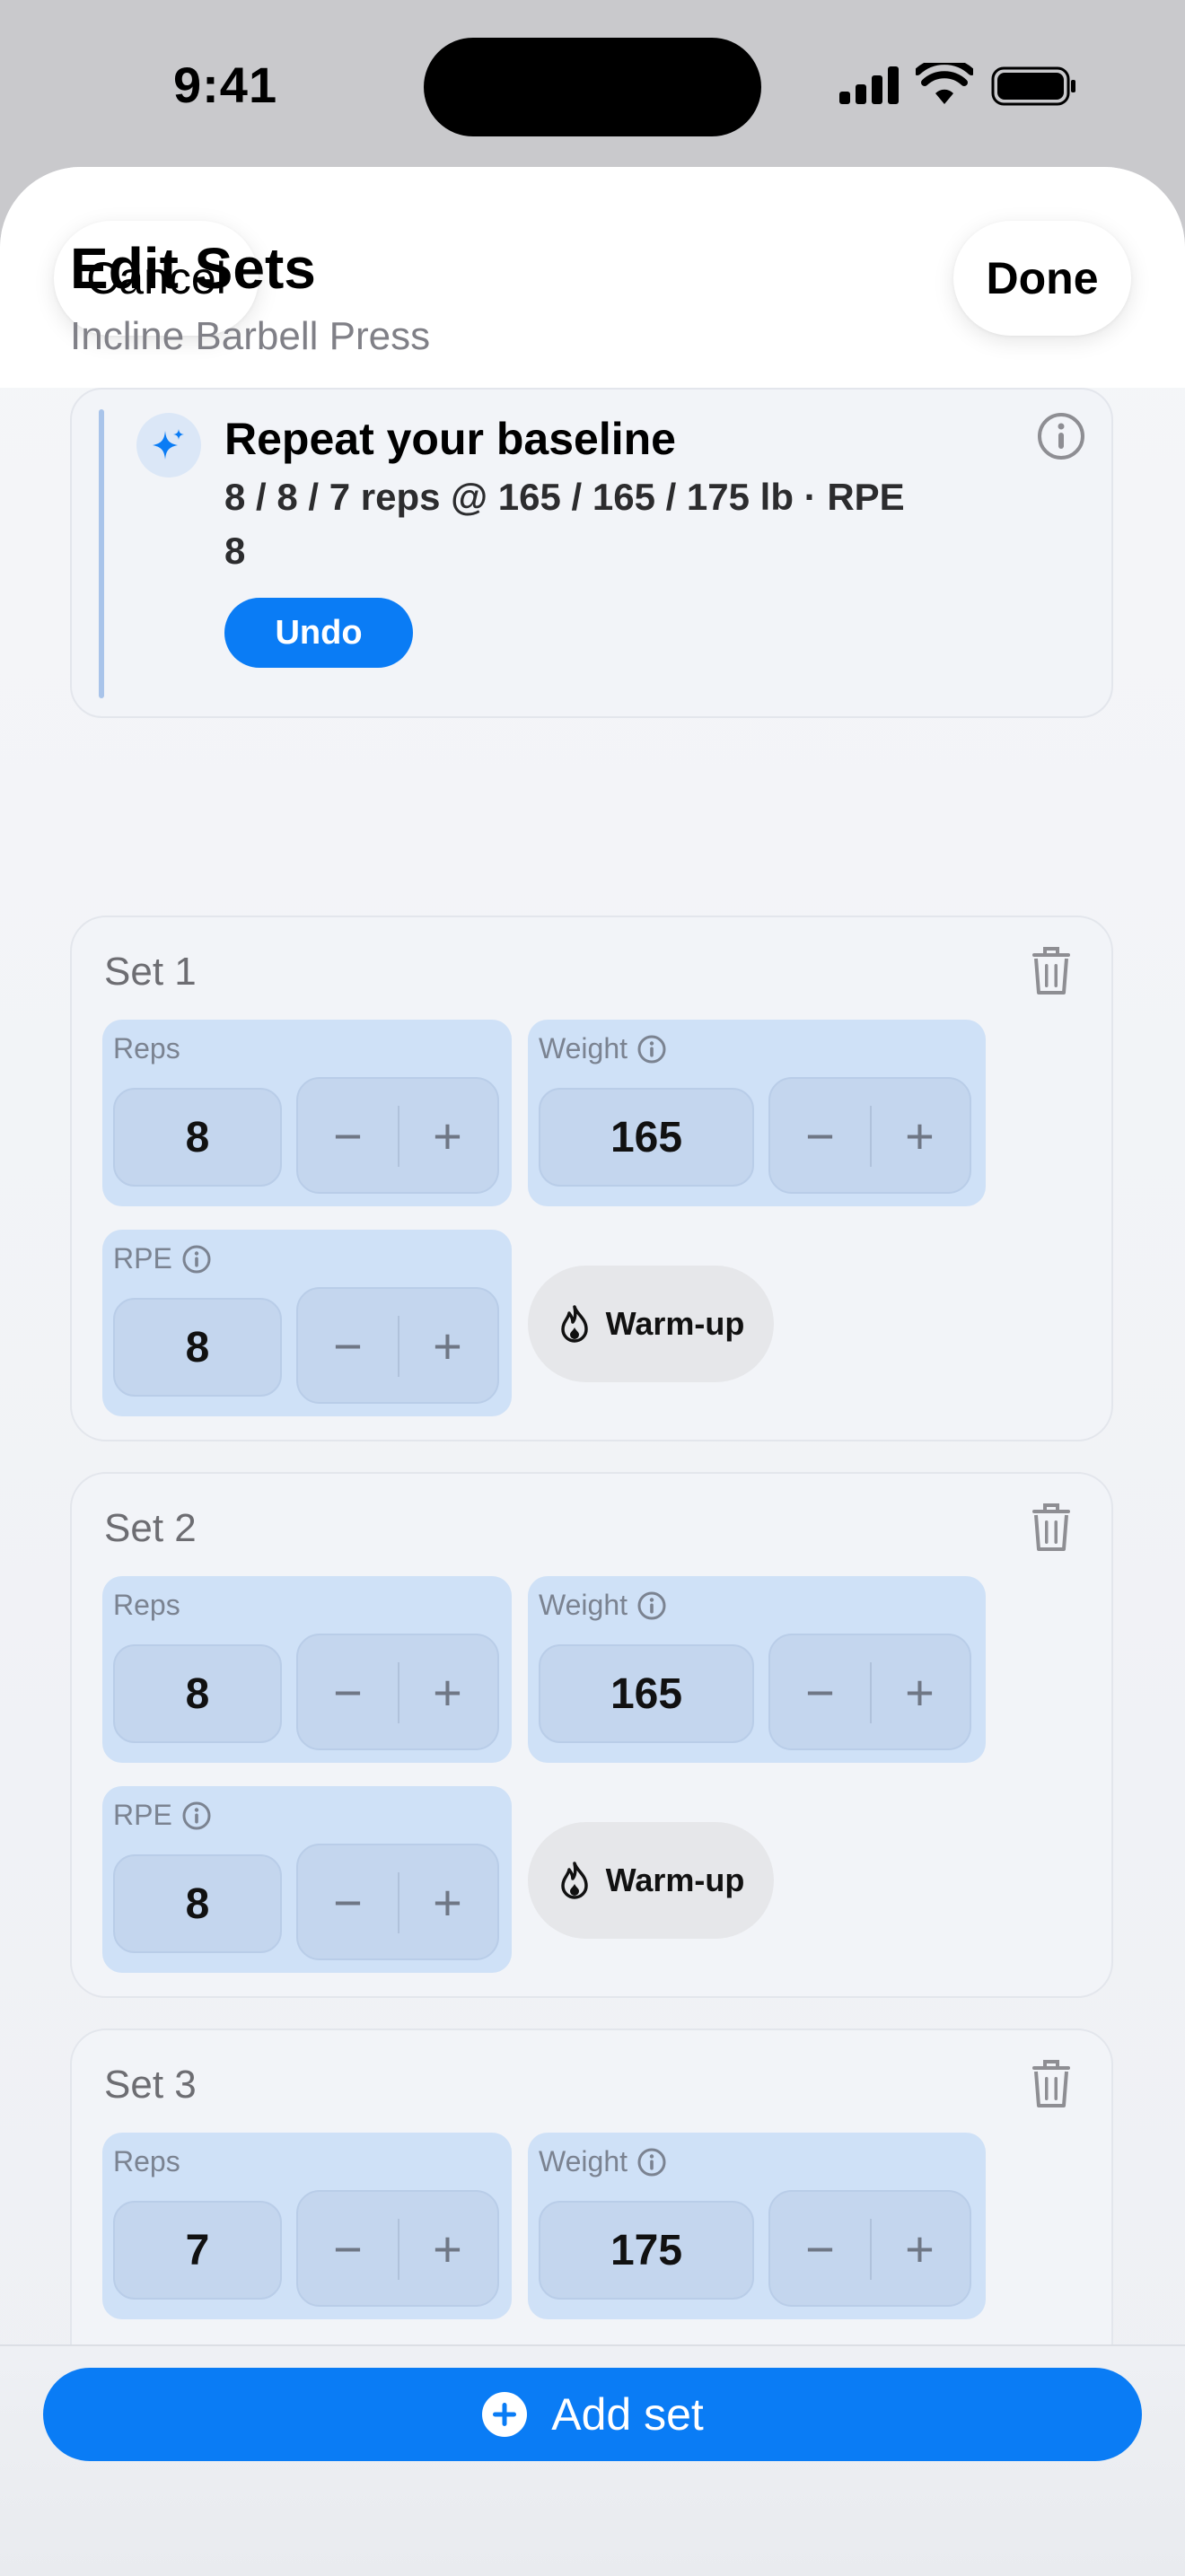 This screenshot has width=1185, height=2576. Describe the element at coordinates (168, 445) in the screenshot. I see `sparkle-icon` at that location.